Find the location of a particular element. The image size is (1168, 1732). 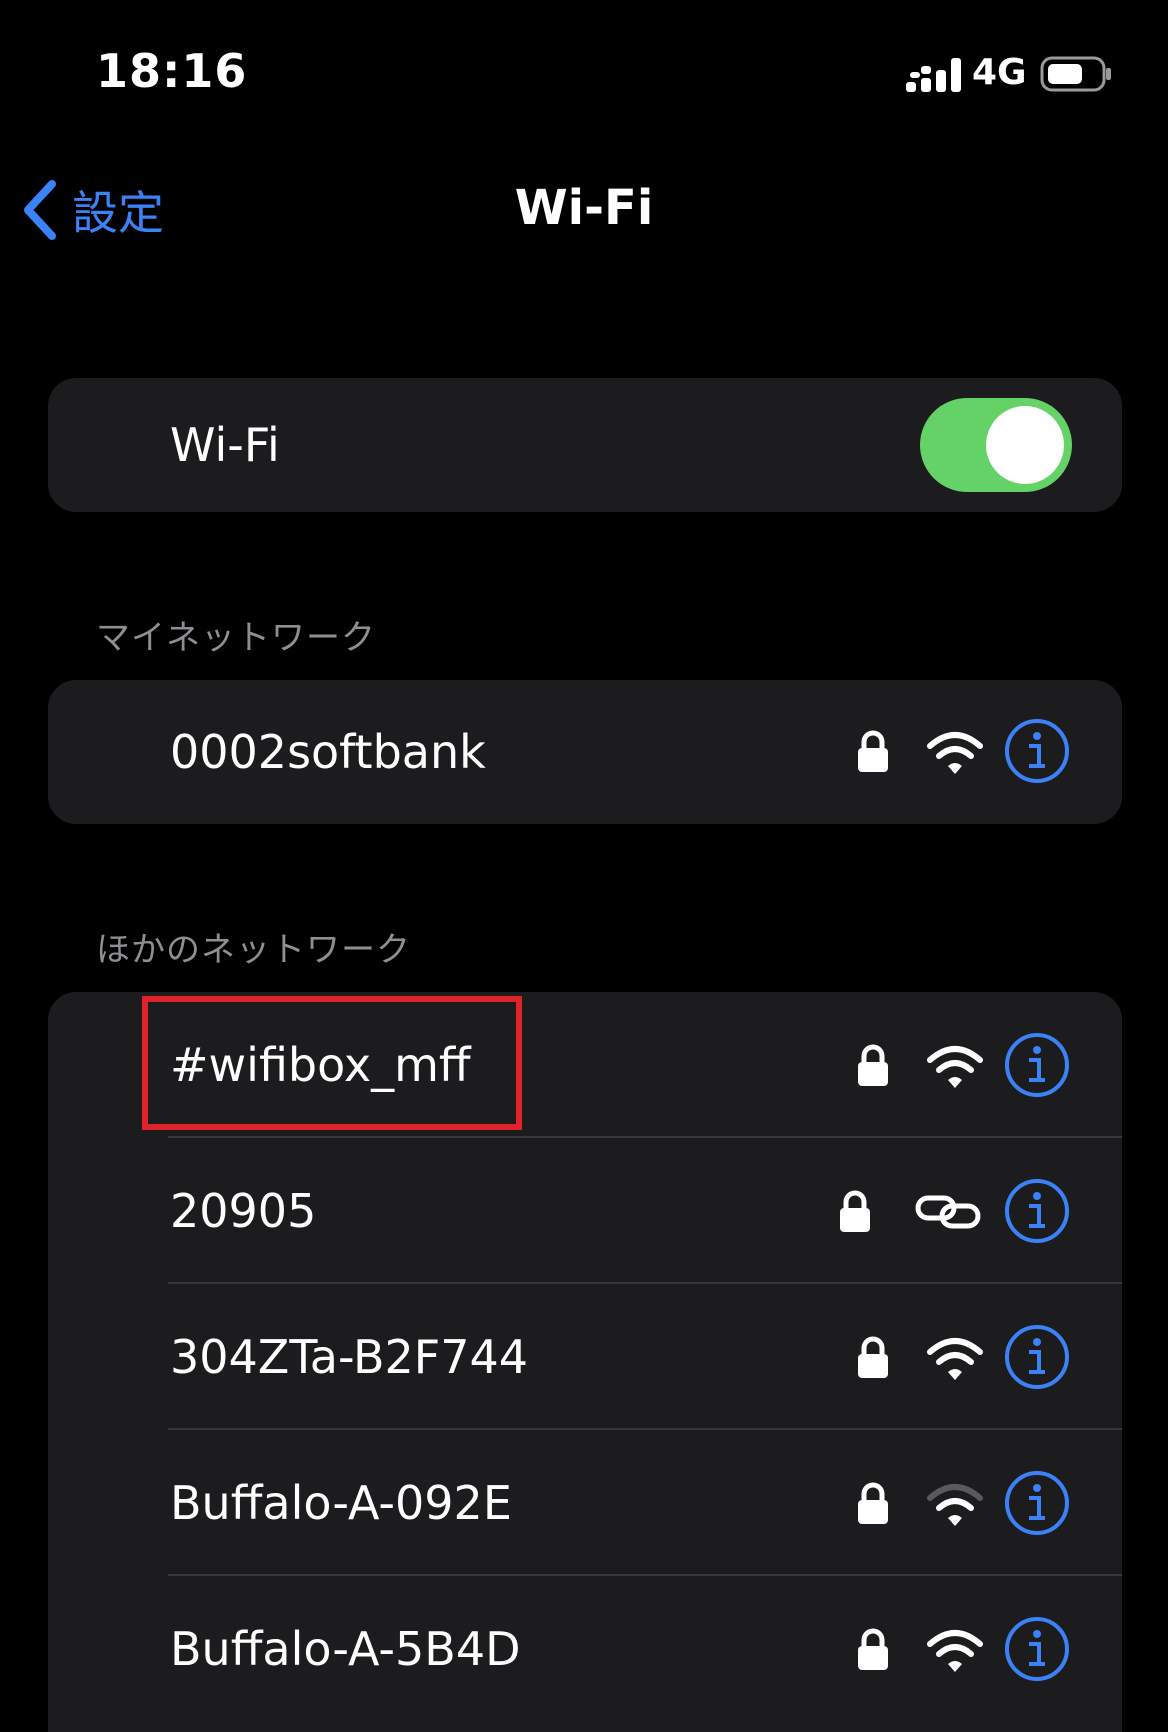

network-row: Buffalo-A-092E is located at coordinates (585, 1503).